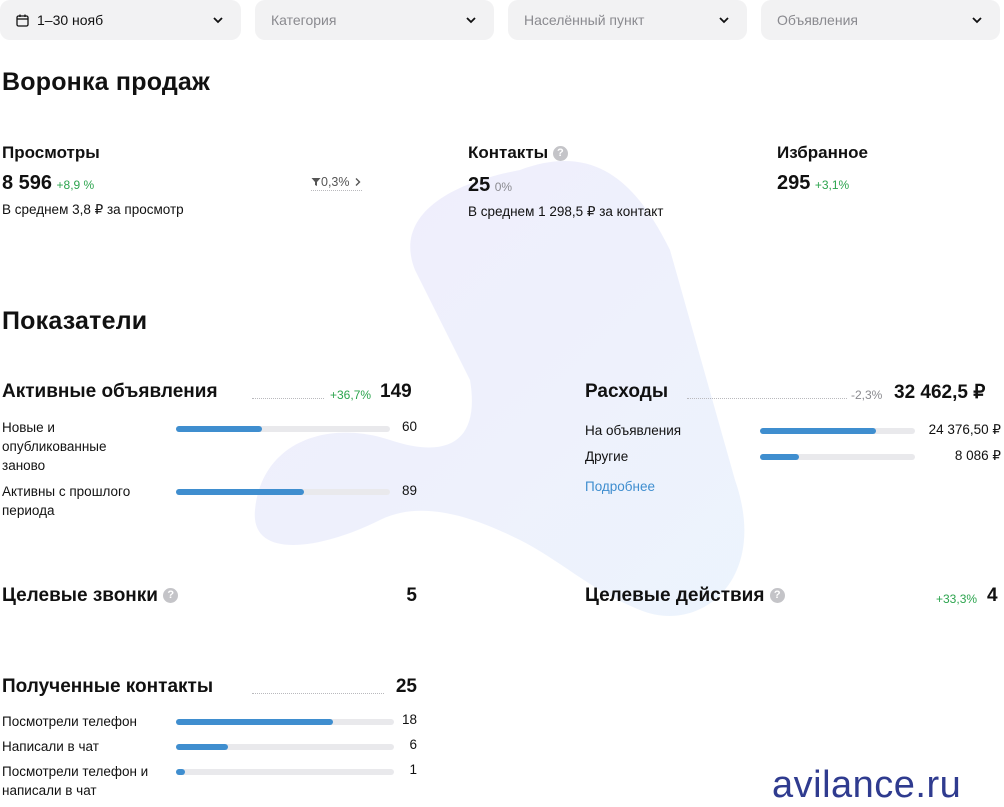 The image size is (1004, 807). I want to click on views-stat: 8 596 +8,9 %, so click(48, 183).